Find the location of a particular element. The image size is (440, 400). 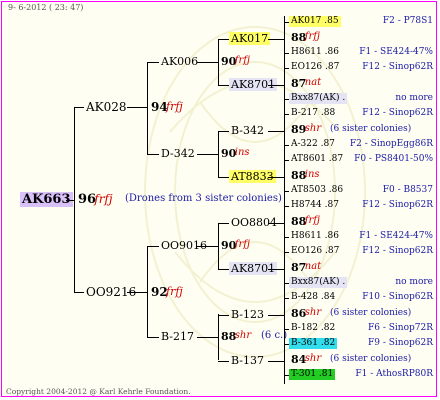

breeding-code: F2 - P78S1 is located at coordinates (407, 21).